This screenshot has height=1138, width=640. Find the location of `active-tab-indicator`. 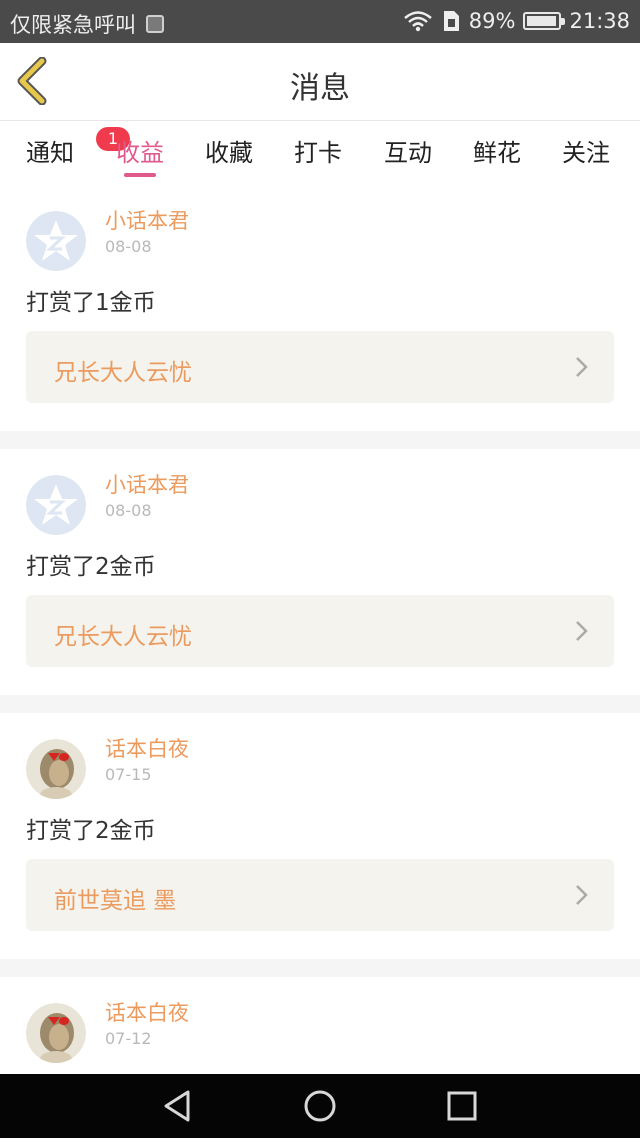

active-tab-indicator is located at coordinates (140, 175).